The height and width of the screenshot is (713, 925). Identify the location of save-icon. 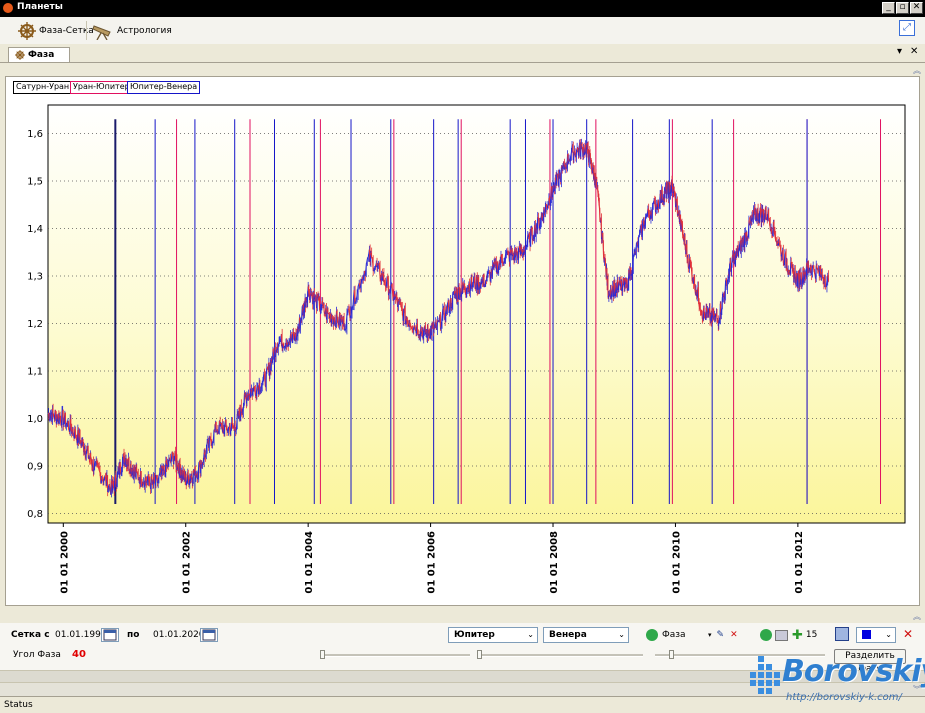
(842, 634).